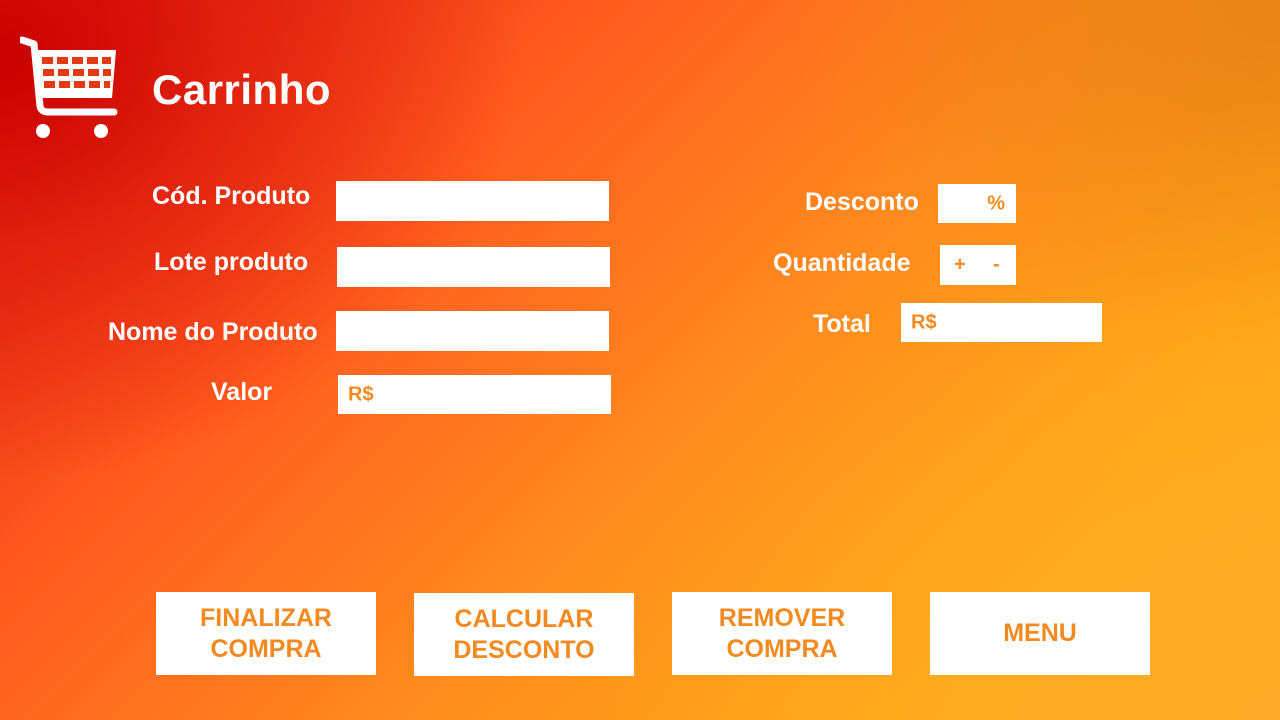  I want to click on valor-label: Valor, so click(242, 392).